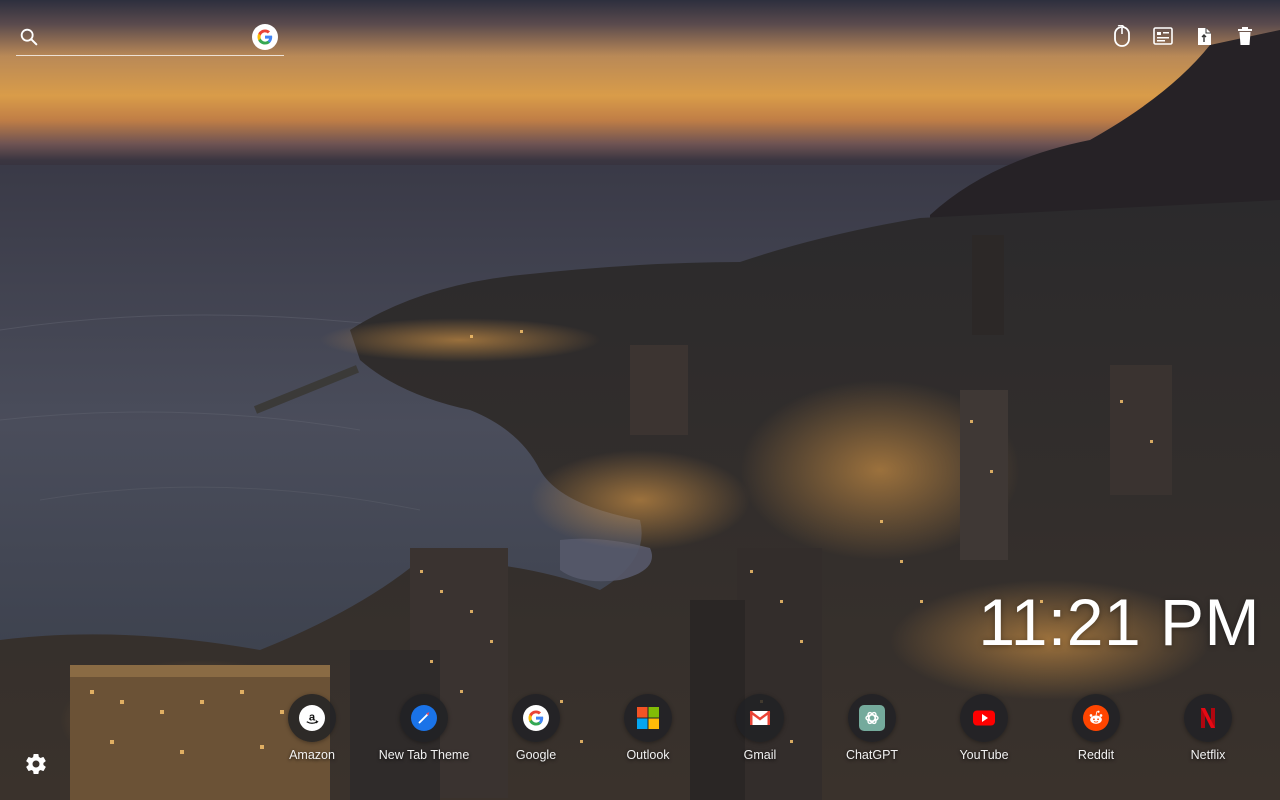  I want to click on shortcut-label: YouTube, so click(984, 755).